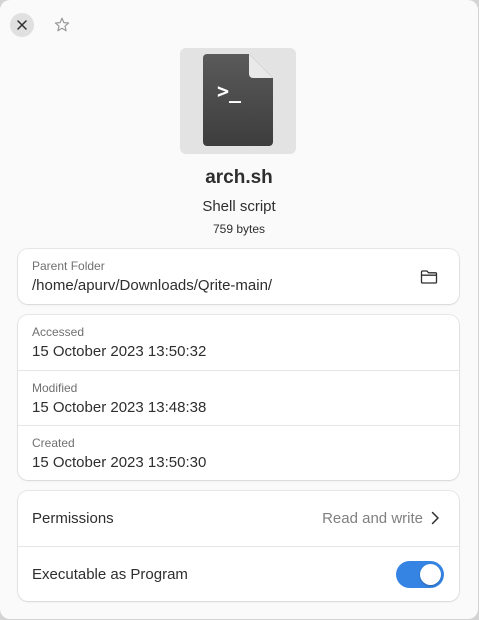 This screenshot has width=479, height=620. I want to click on parent-folder-label: Parent Folder, so click(68, 266).